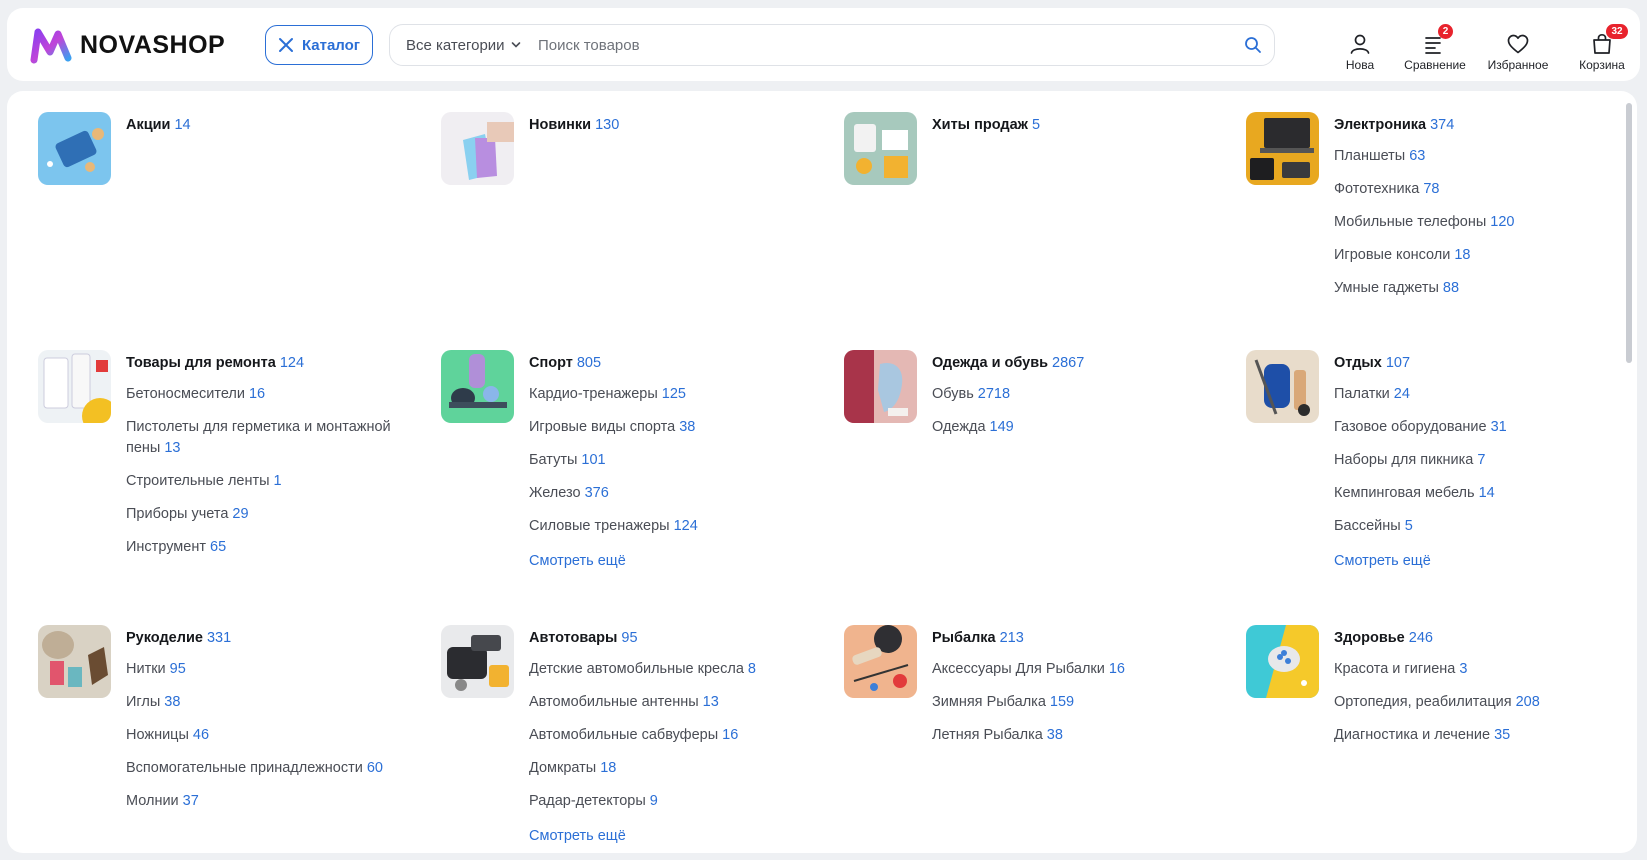 The width and height of the screenshot is (1647, 860). Describe the element at coordinates (1082, 735) in the screenshot. I see `subcategory-link: Летняя Рыбалка 38` at that location.